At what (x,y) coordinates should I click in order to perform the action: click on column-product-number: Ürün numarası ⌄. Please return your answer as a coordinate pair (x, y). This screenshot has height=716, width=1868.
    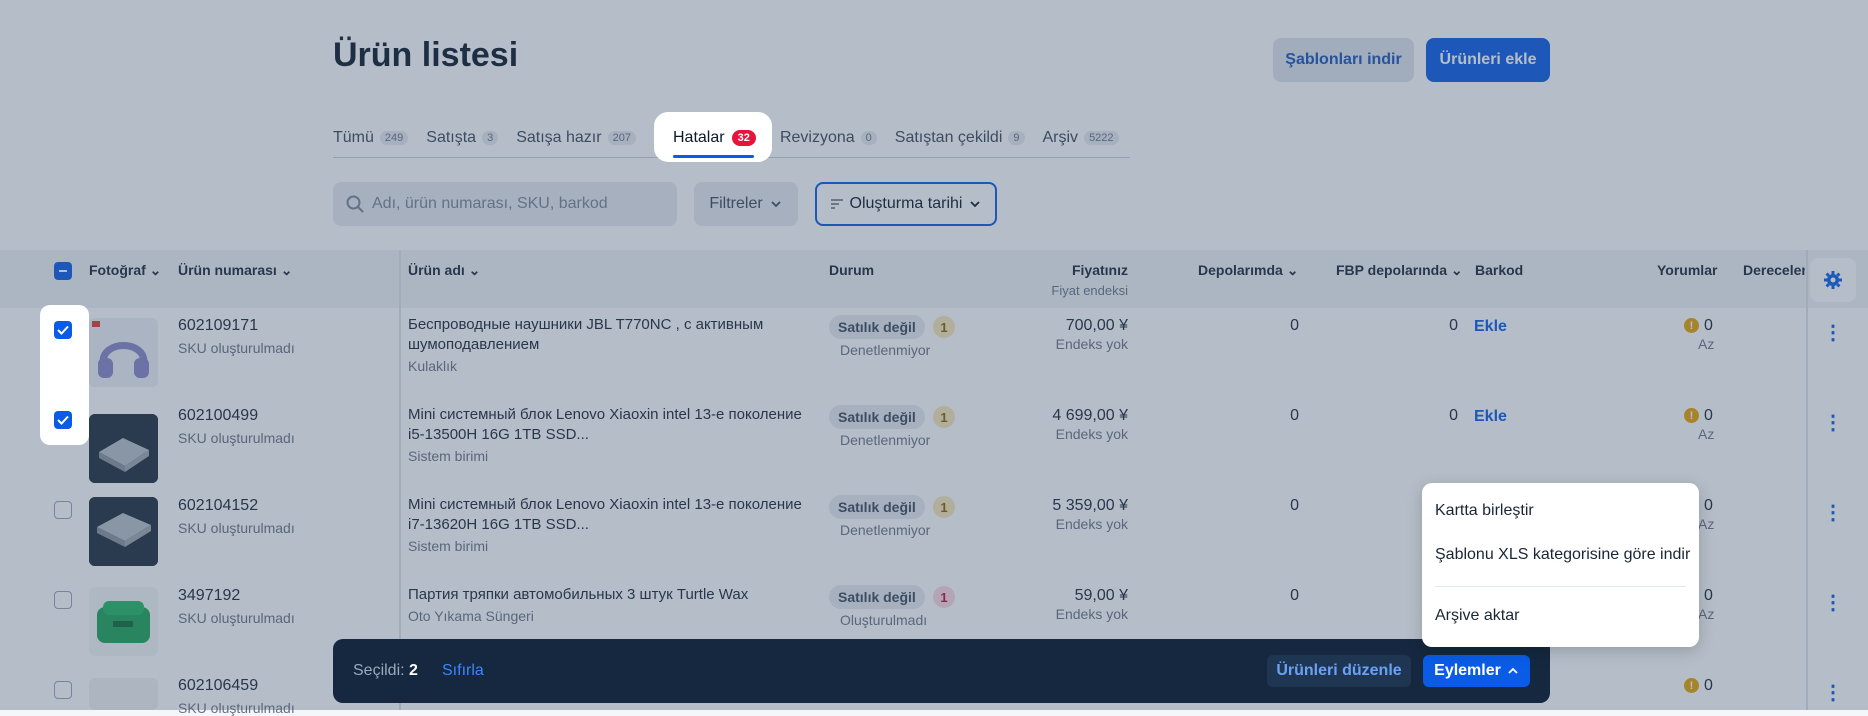
    Looking at the image, I should click on (235, 270).